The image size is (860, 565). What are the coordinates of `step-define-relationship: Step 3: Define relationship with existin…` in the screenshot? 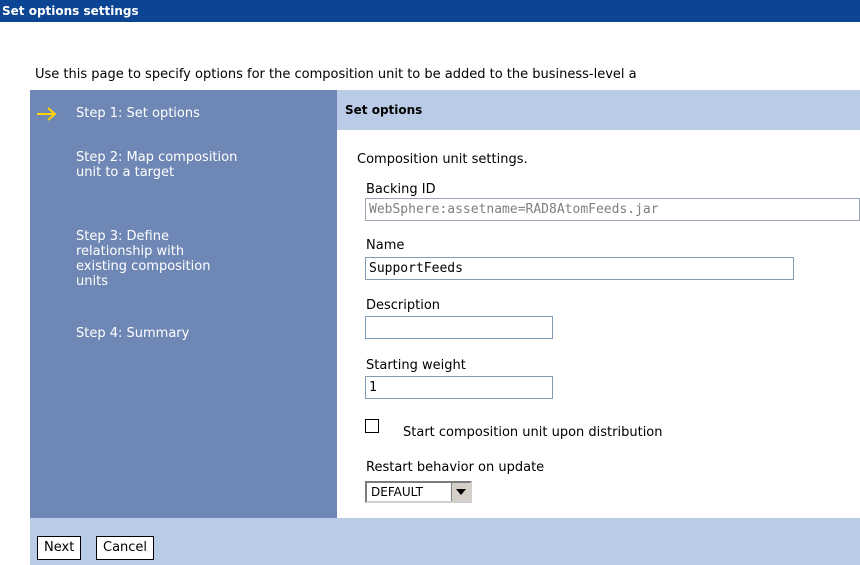 It's located at (143, 259).